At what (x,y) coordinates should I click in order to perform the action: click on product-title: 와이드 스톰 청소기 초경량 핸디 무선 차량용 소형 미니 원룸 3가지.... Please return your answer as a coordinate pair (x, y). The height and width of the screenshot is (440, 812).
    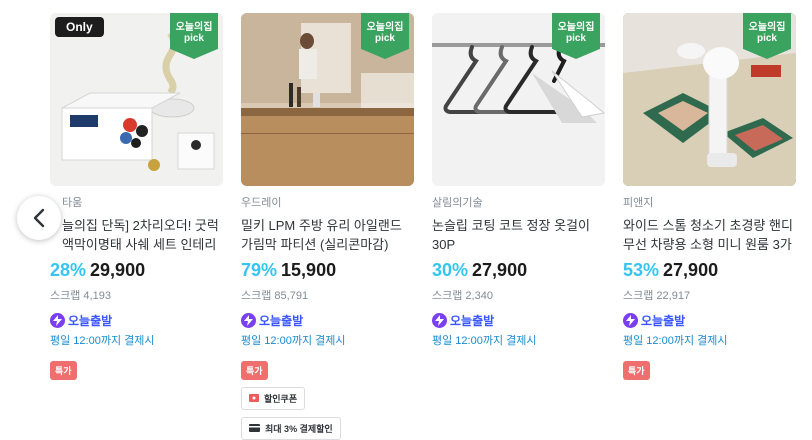
    Looking at the image, I should click on (709, 235).